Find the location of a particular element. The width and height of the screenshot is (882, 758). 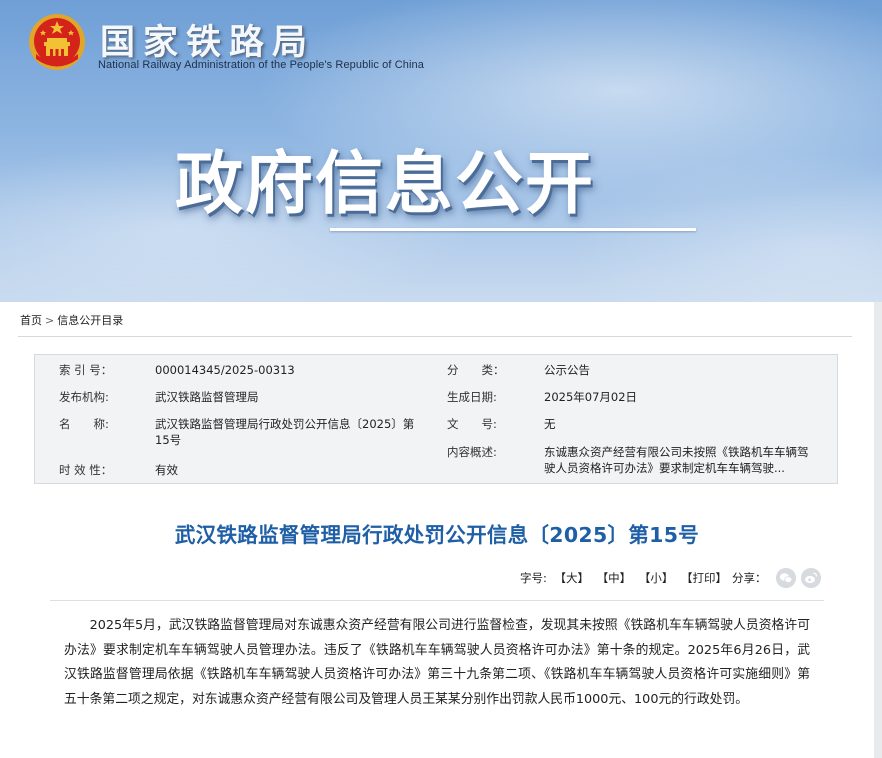

meta-category-value: 公示公告 is located at coordinates (567, 370).